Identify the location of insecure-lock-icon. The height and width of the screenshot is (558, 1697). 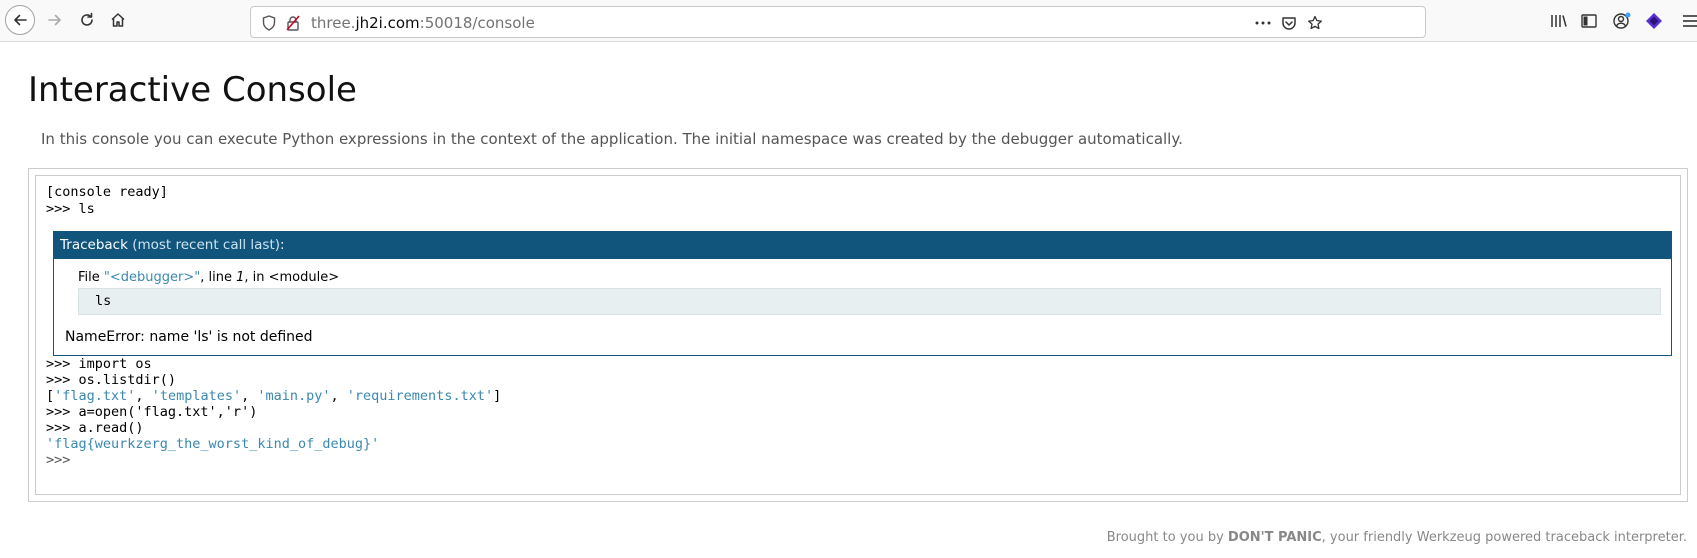
(293, 23).